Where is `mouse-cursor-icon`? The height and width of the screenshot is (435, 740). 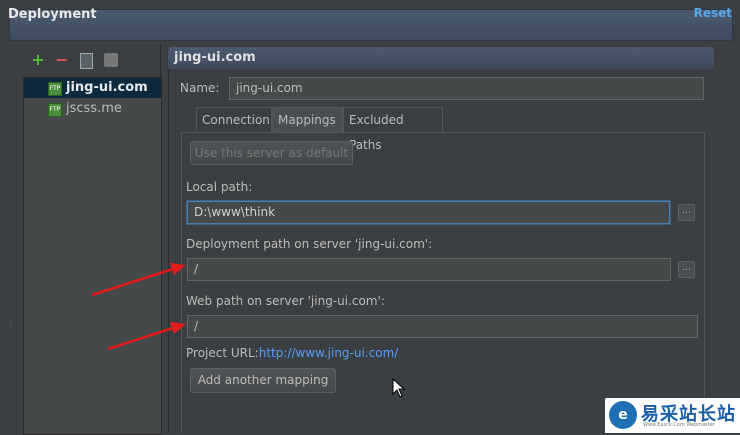 mouse-cursor-icon is located at coordinates (399, 388).